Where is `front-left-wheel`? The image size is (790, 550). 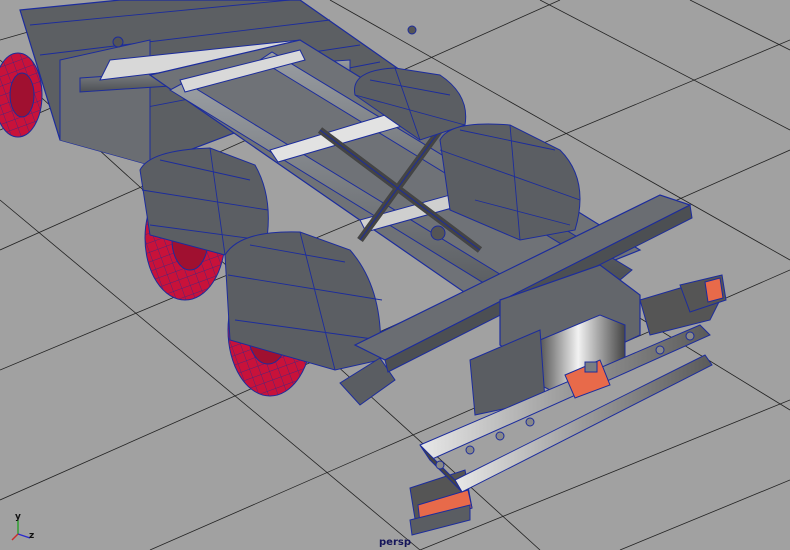 front-left-wheel is located at coordinates (21, 95).